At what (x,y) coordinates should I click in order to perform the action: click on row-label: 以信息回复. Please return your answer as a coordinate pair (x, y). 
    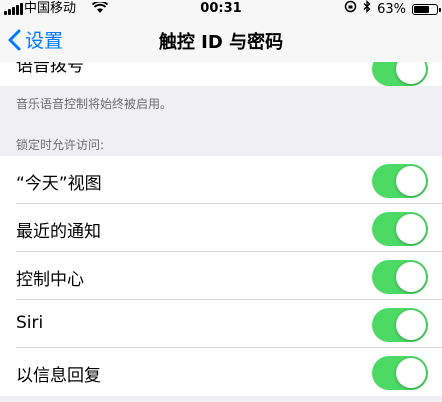
    Looking at the image, I should click on (58, 376).